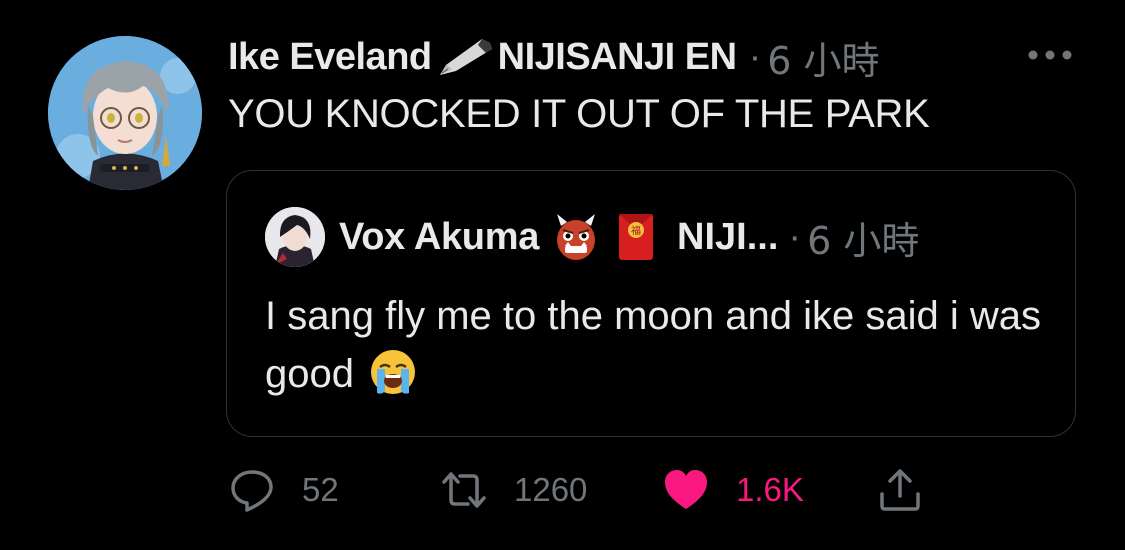 The width and height of the screenshot is (1125, 550). Describe the element at coordinates (320, 489) in the screenshot. I see `reply-count: 52` at that location.